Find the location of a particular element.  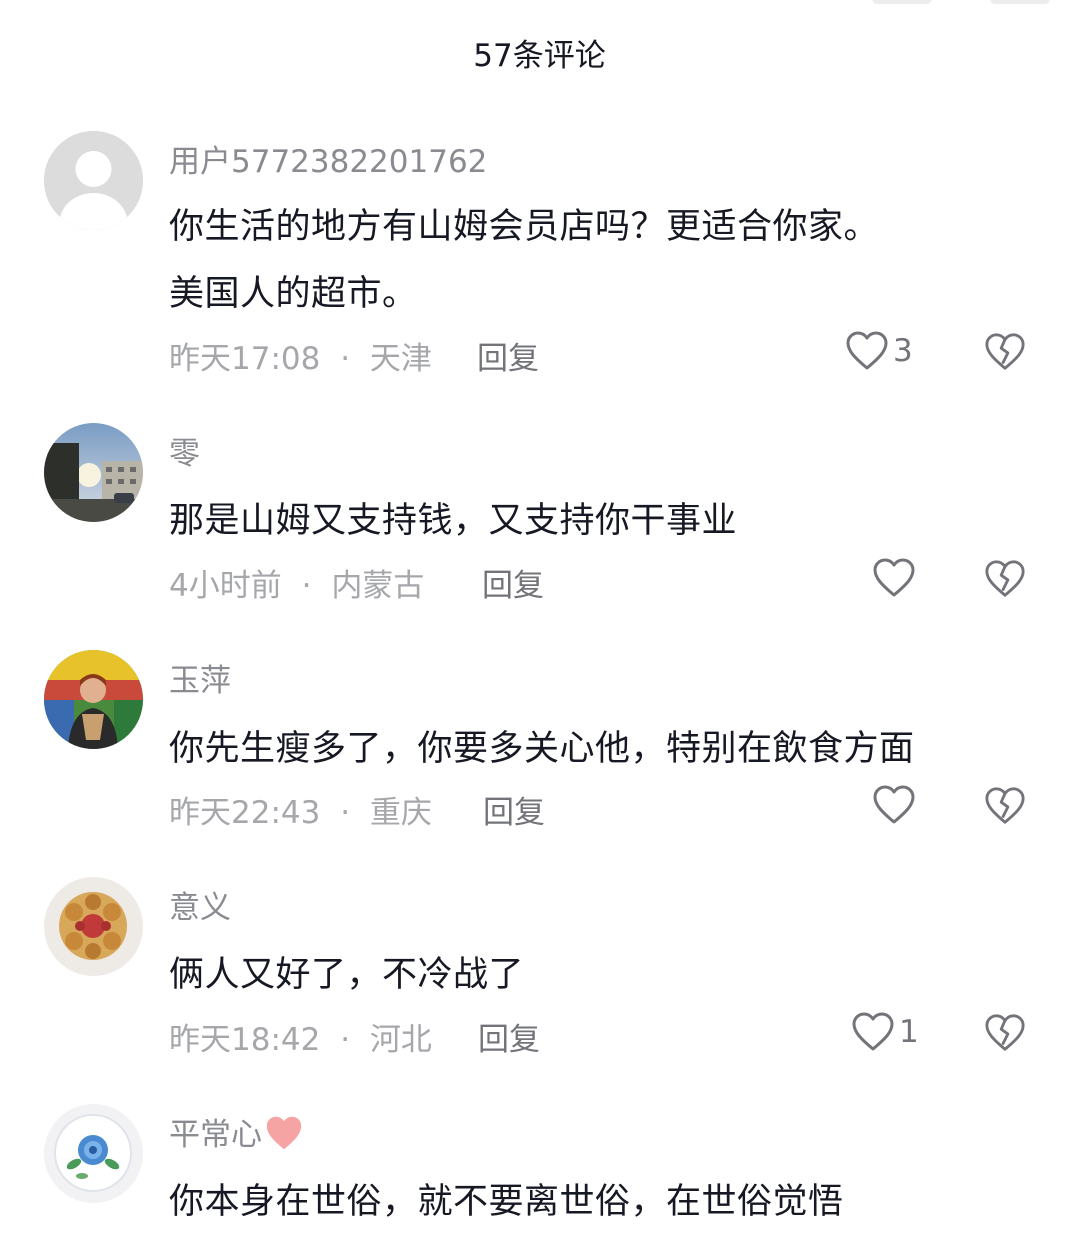

woman-photo-avatar-icon is located at coordinates (93, 699).